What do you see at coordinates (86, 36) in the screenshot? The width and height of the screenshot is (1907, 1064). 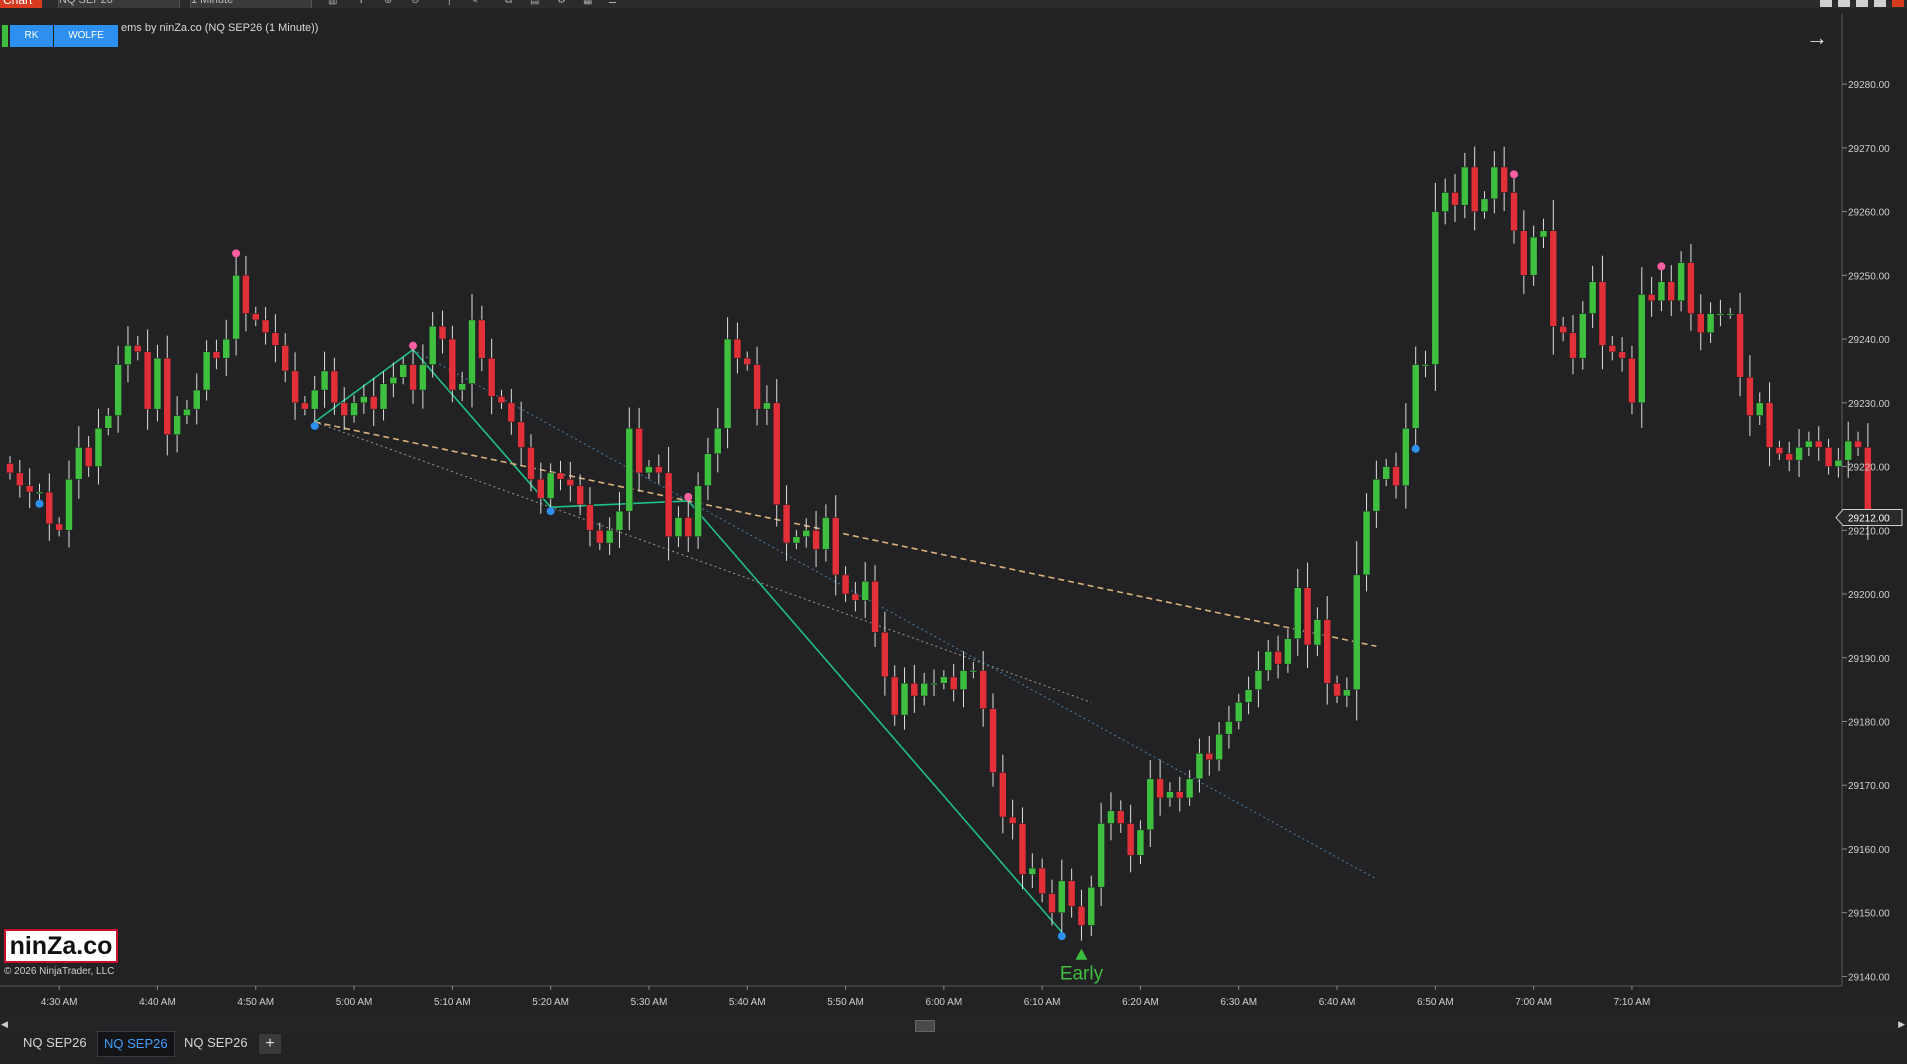 I see `wolfe-button: WOLFE` at bounding box center [86, 36].